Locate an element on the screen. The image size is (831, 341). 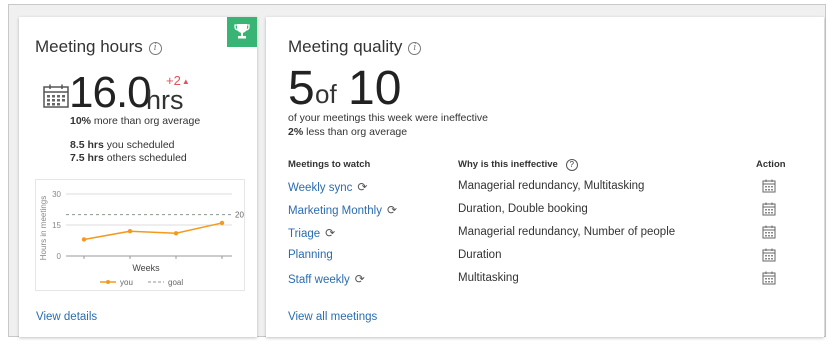
quality-comparison: 2% less than org average is located at coordinates (347, 132).